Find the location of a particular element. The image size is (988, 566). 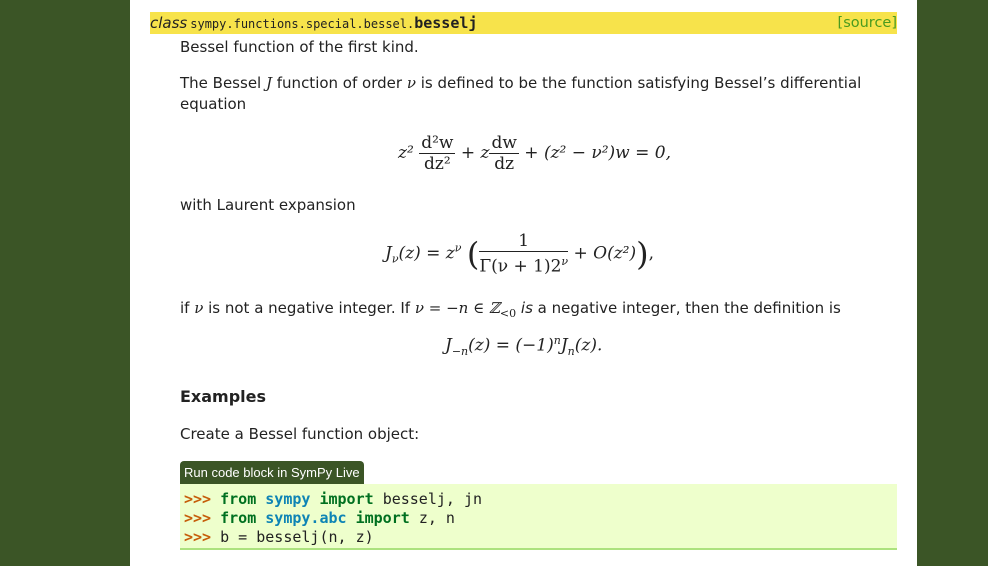

code-text: b = besselj(n, z) is located at coordinates (297, 537).